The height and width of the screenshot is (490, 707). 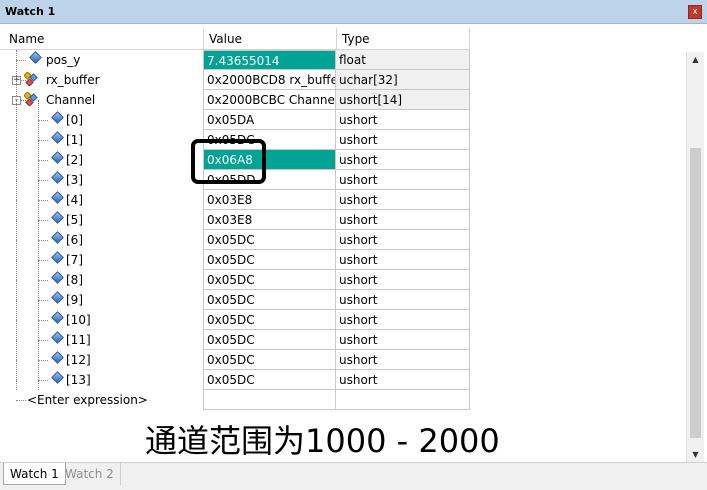 What do you see at coordinates (34, 474) in the screenshot?
I see `tab-watch-1: Watch 1` at bounding box center [34, 474].